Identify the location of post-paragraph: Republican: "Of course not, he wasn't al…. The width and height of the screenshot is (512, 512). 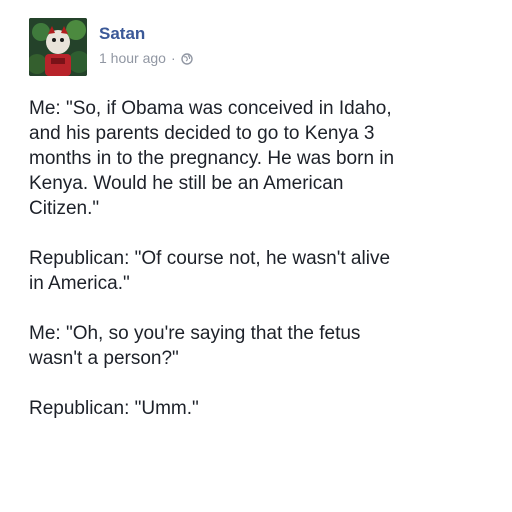
(210, 271).